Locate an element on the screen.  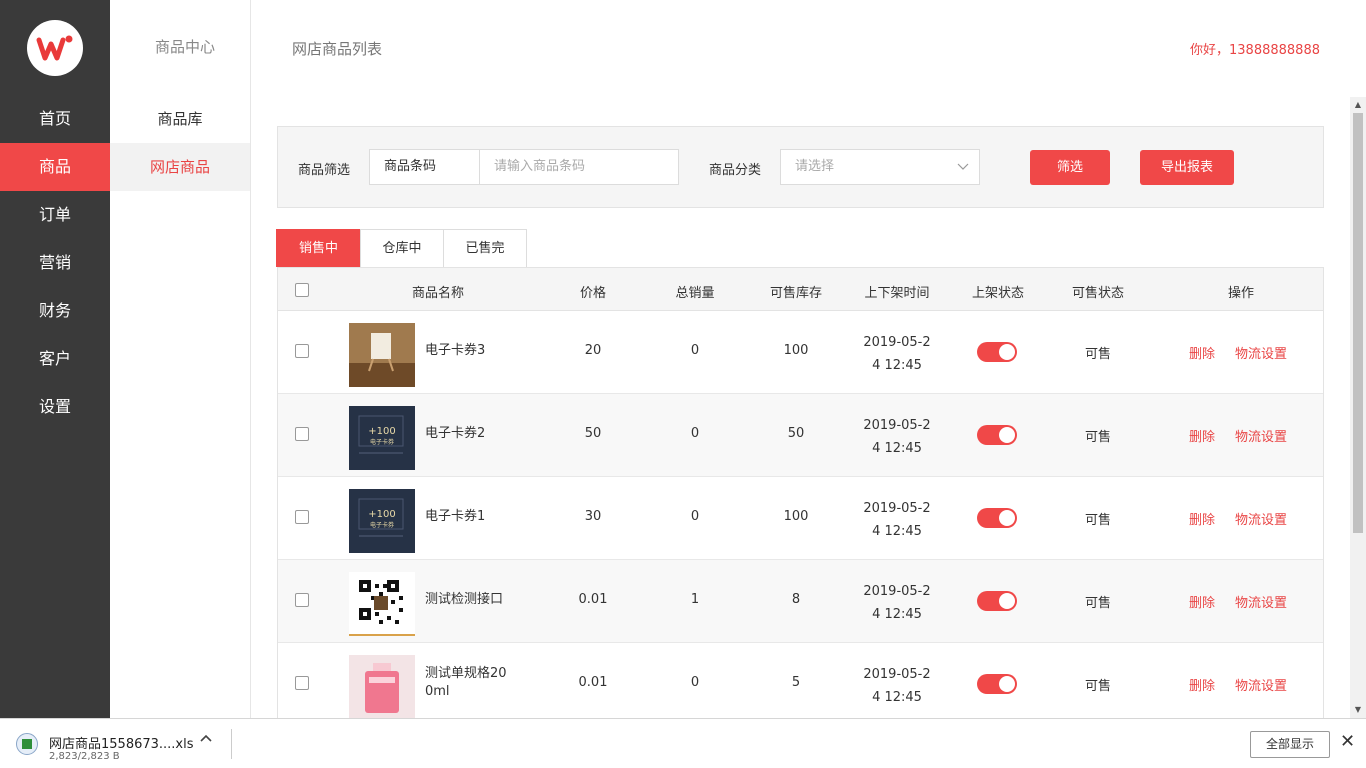
chevron-up-icon is located at coordinates (206, 741).